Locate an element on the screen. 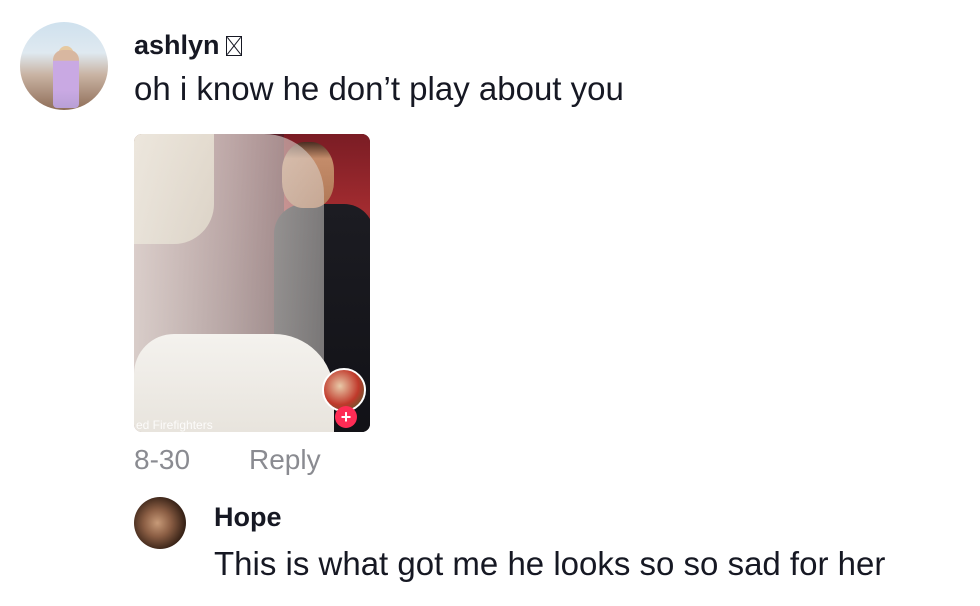 Image resolution: width=980 pixels, height=606 pixels. comment-username: ashlyn is located at coordinates (188, 45).